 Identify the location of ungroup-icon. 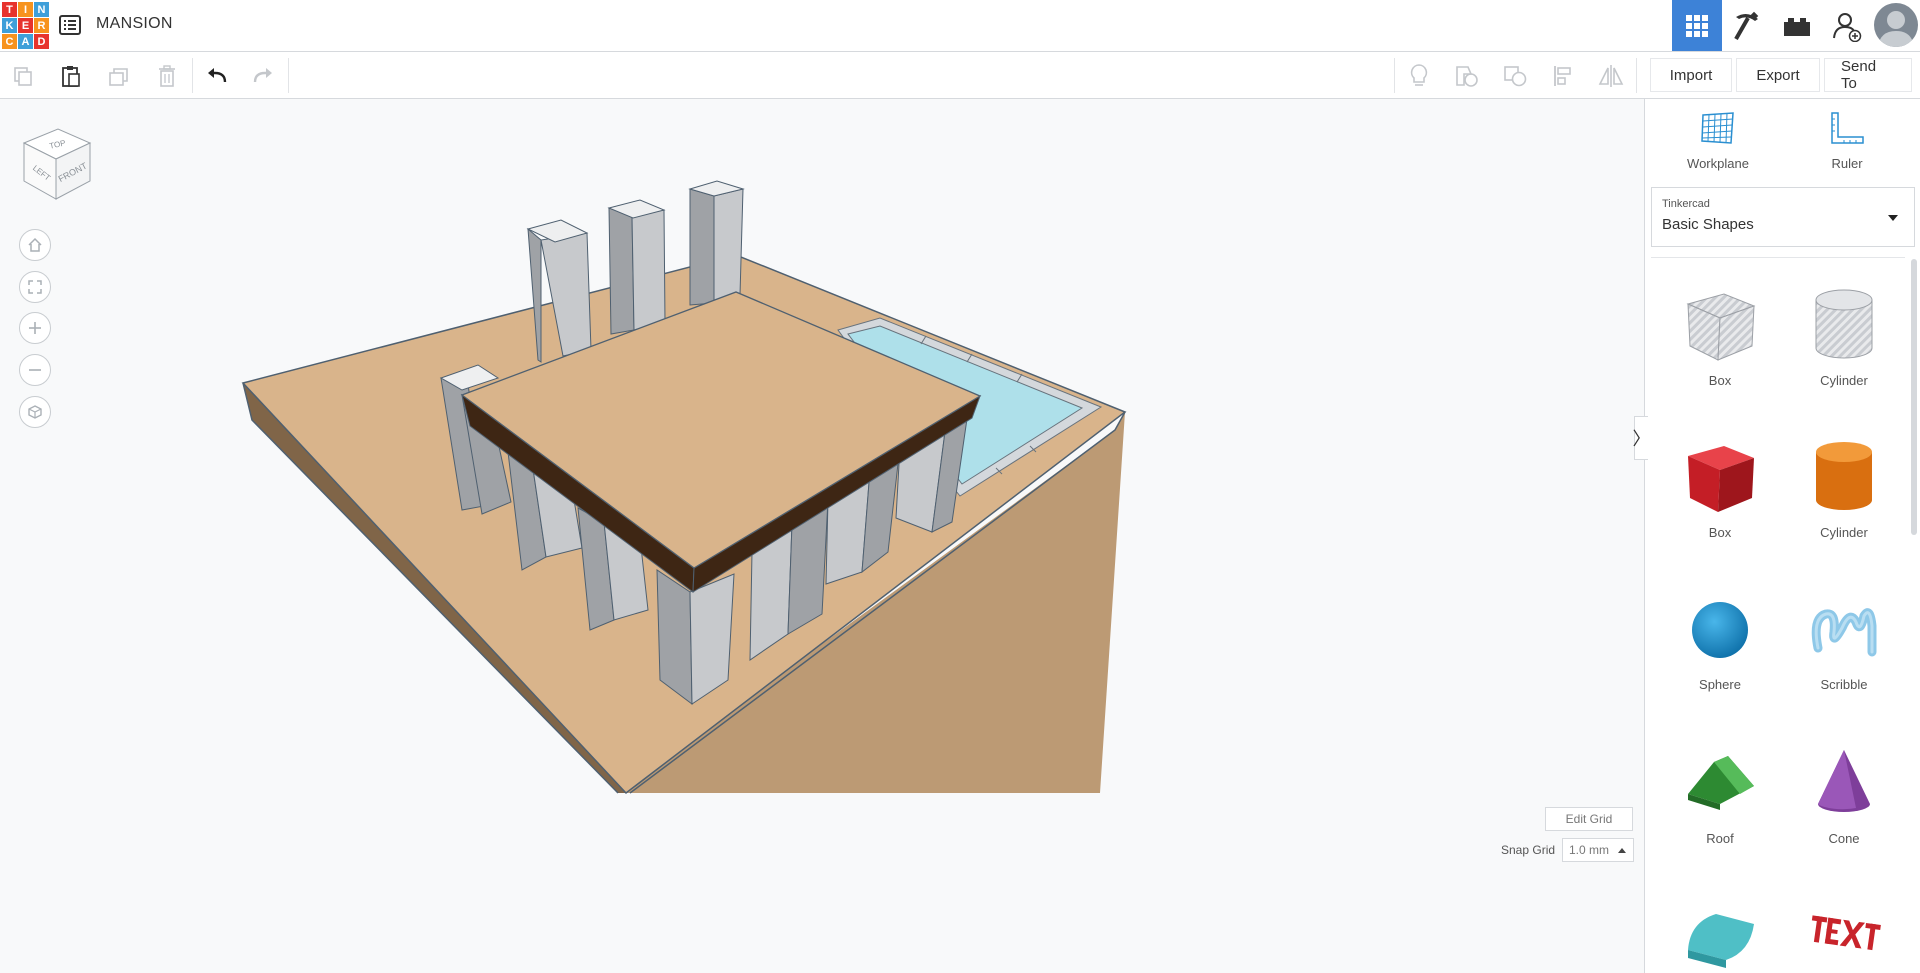
(1515, 75).